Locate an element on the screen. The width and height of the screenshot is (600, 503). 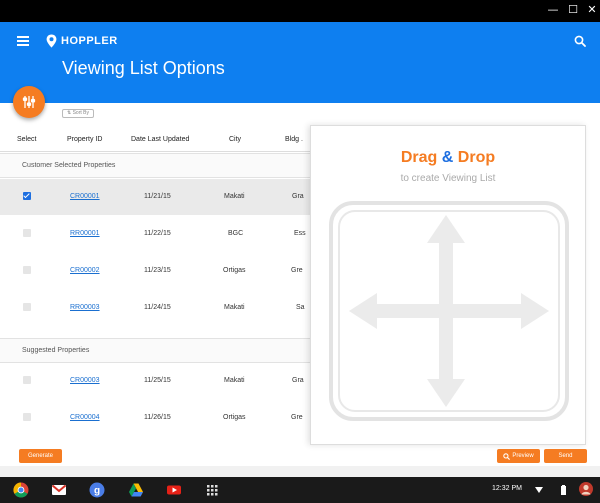
section-label-suggested: Suggested Properties is located at coordinates (56, 350).